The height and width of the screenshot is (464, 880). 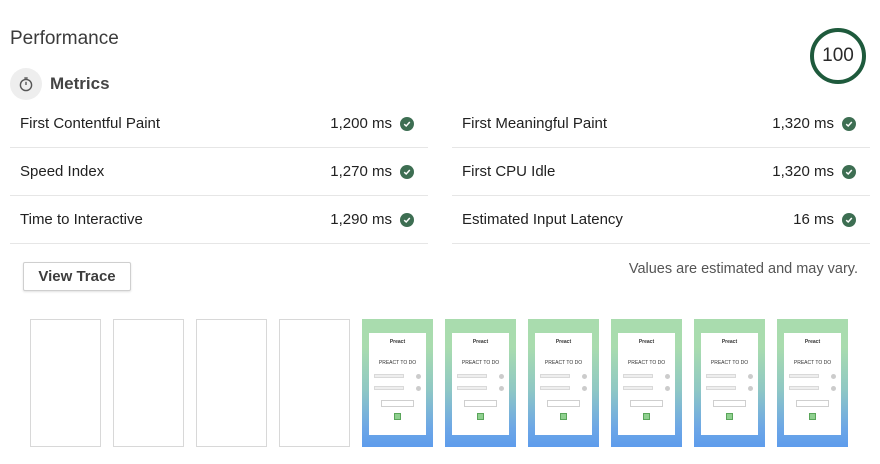 What do you see at coordinates (26, 84) in the screenshot?
I see `stopwatch-icon` at bounding box center [26, 84].